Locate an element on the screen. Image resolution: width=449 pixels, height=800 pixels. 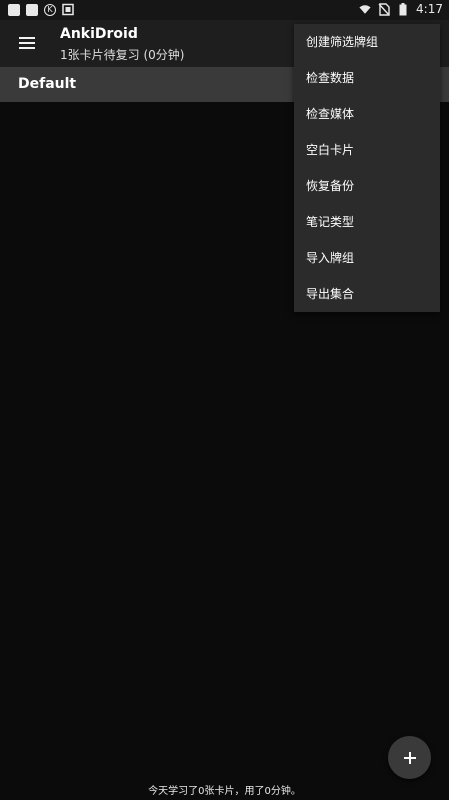
add-fab-button is located at coordinates (409, 757).